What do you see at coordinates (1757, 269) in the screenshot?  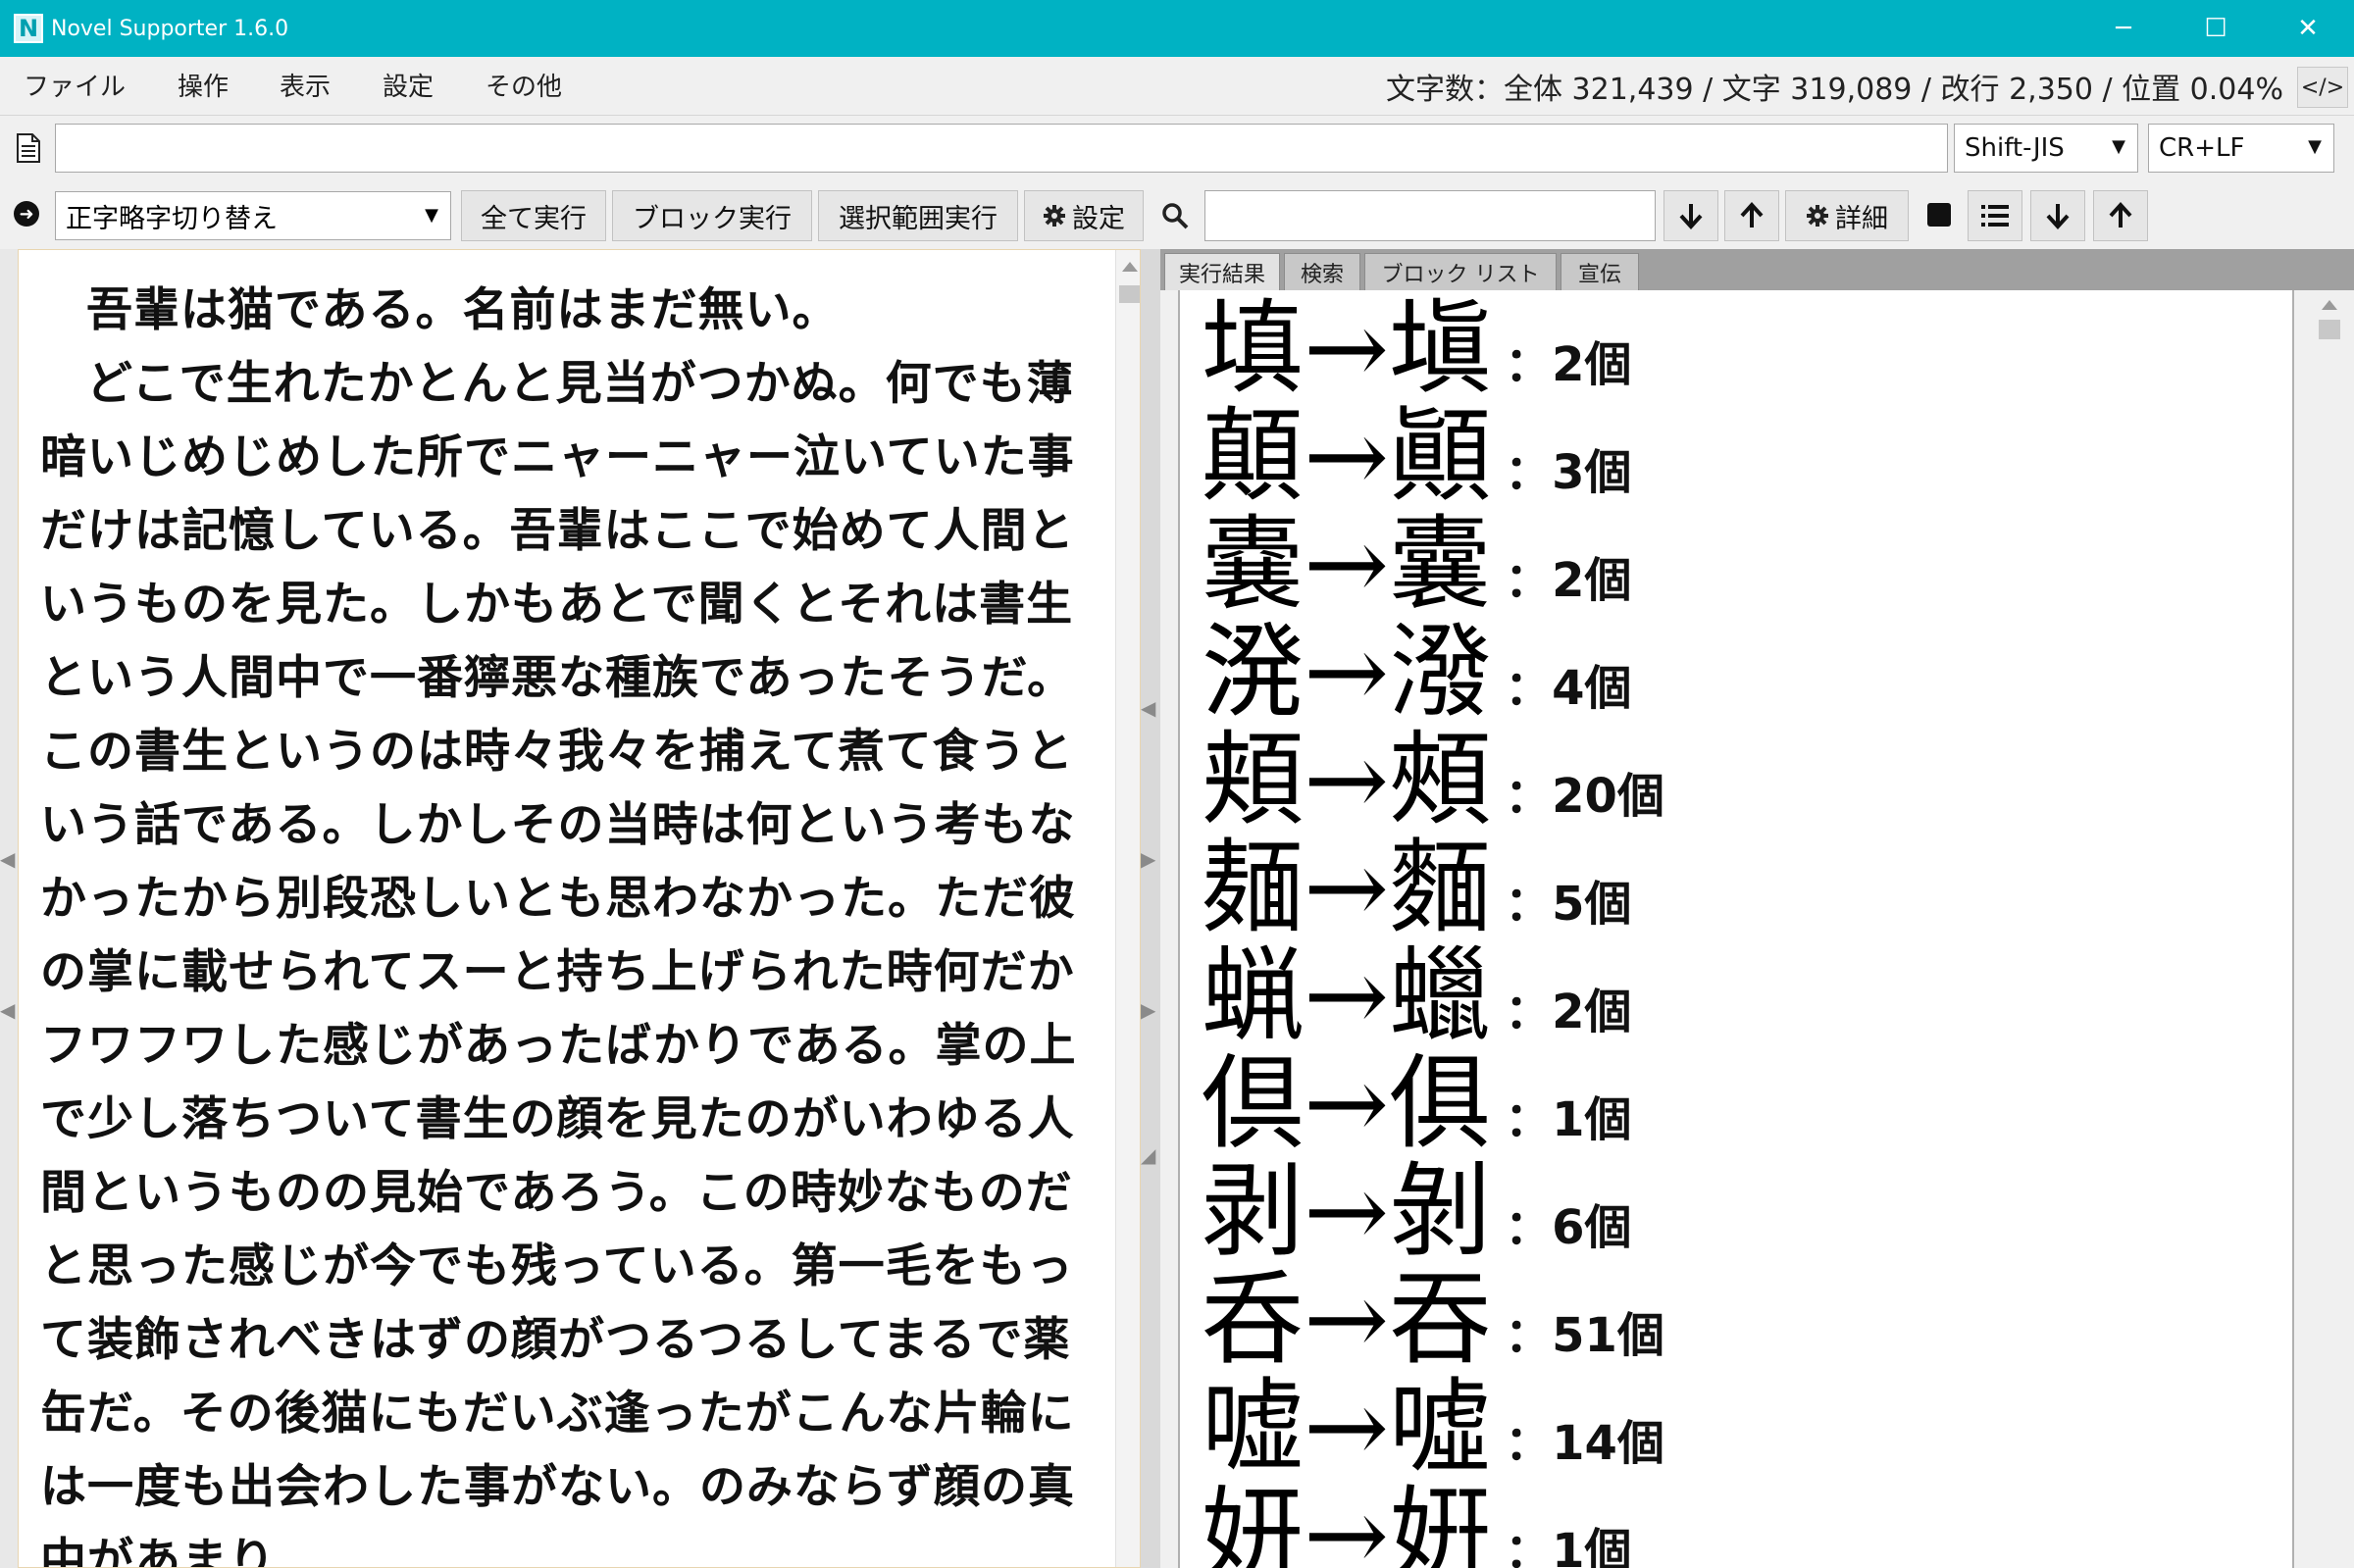 I see `result-tab-bar: 実行結果 検索 ブロック リスト 宣伝` at bounding box center [1757, 269].